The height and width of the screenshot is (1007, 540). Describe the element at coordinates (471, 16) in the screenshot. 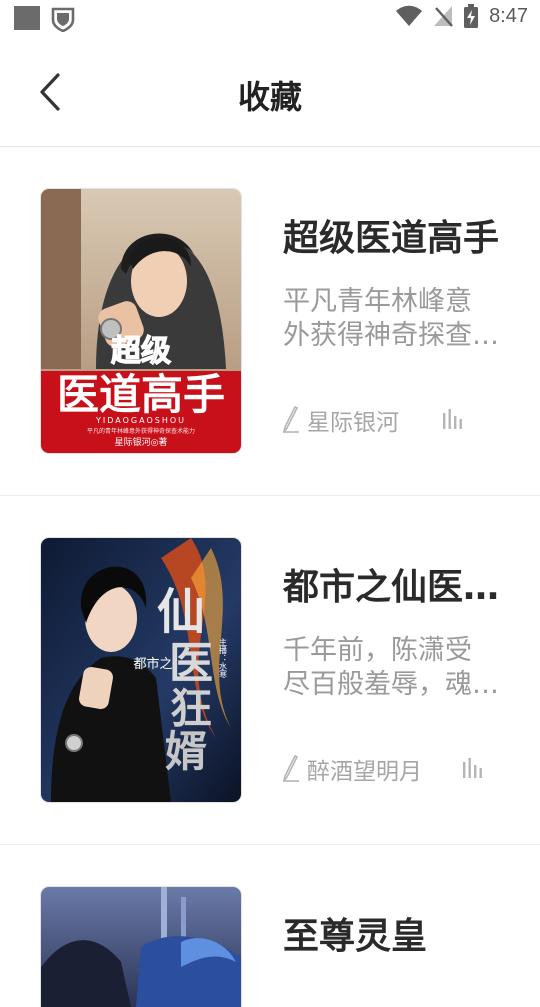

I see `battery-charging-icon` at that location.